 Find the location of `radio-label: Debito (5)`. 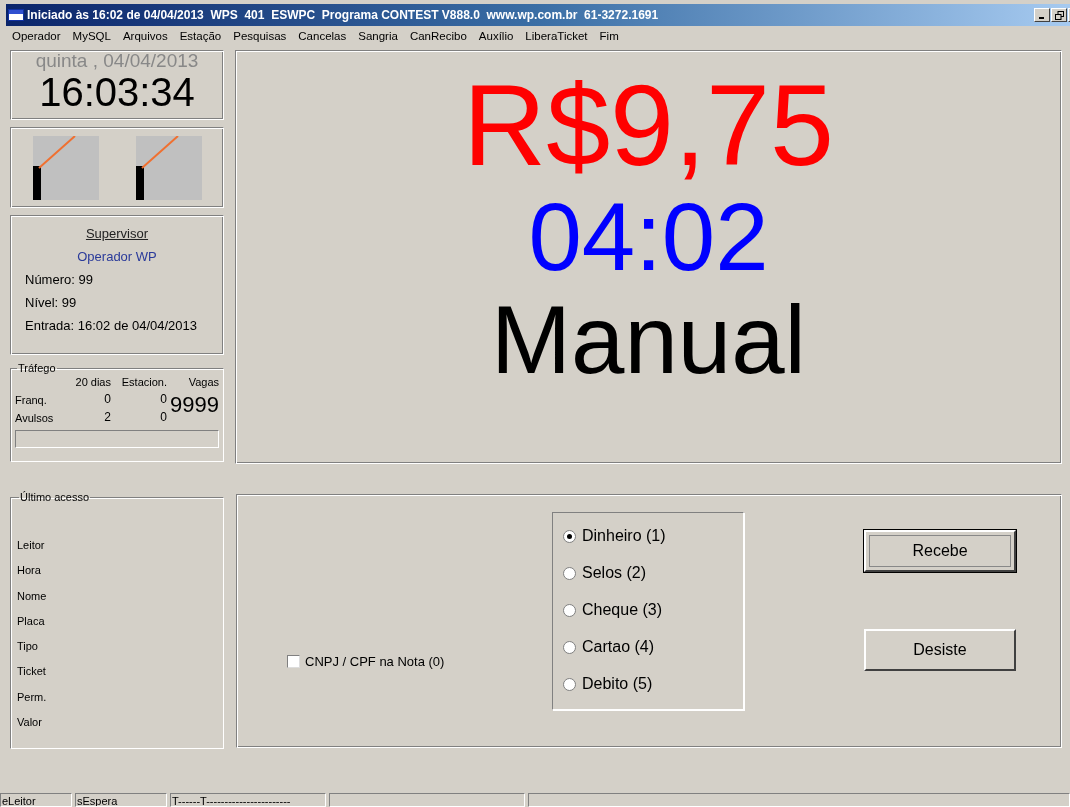

radio-label: Debito (5) is located at coordinates (617, 684).